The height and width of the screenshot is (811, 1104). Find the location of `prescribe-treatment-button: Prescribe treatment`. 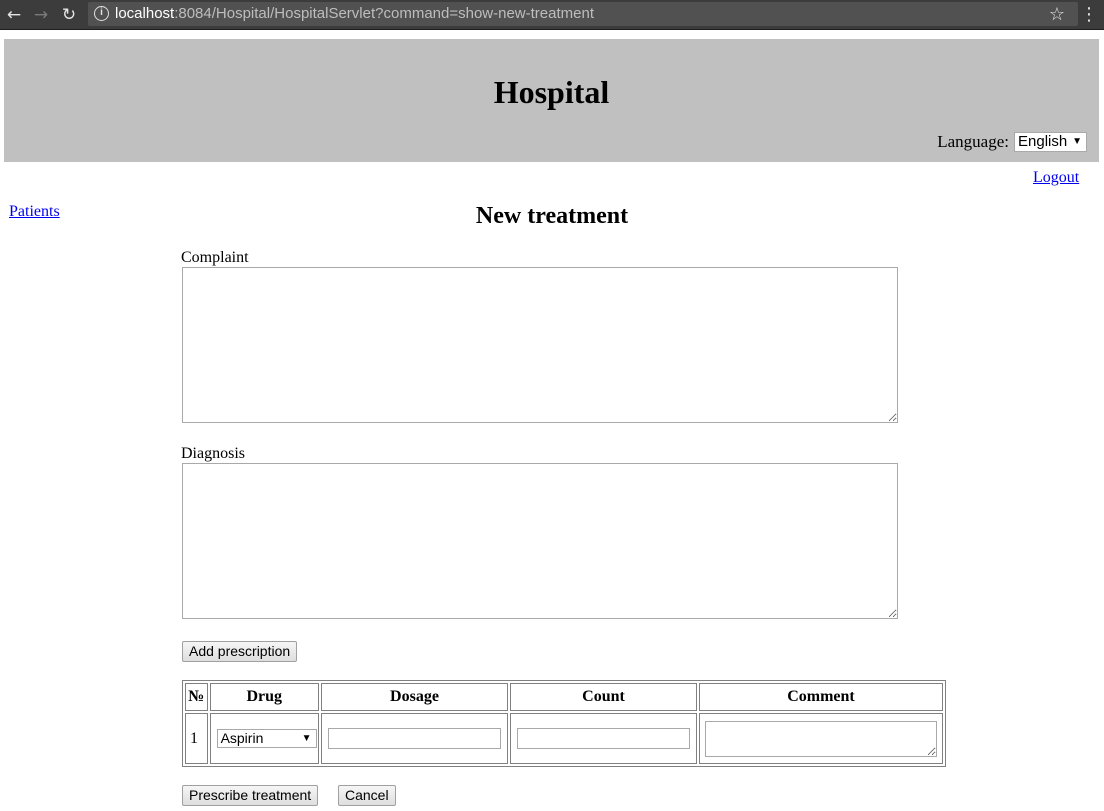

prescribe-treatment-button: Prescribe treatment is located at coordinates (250, 795).